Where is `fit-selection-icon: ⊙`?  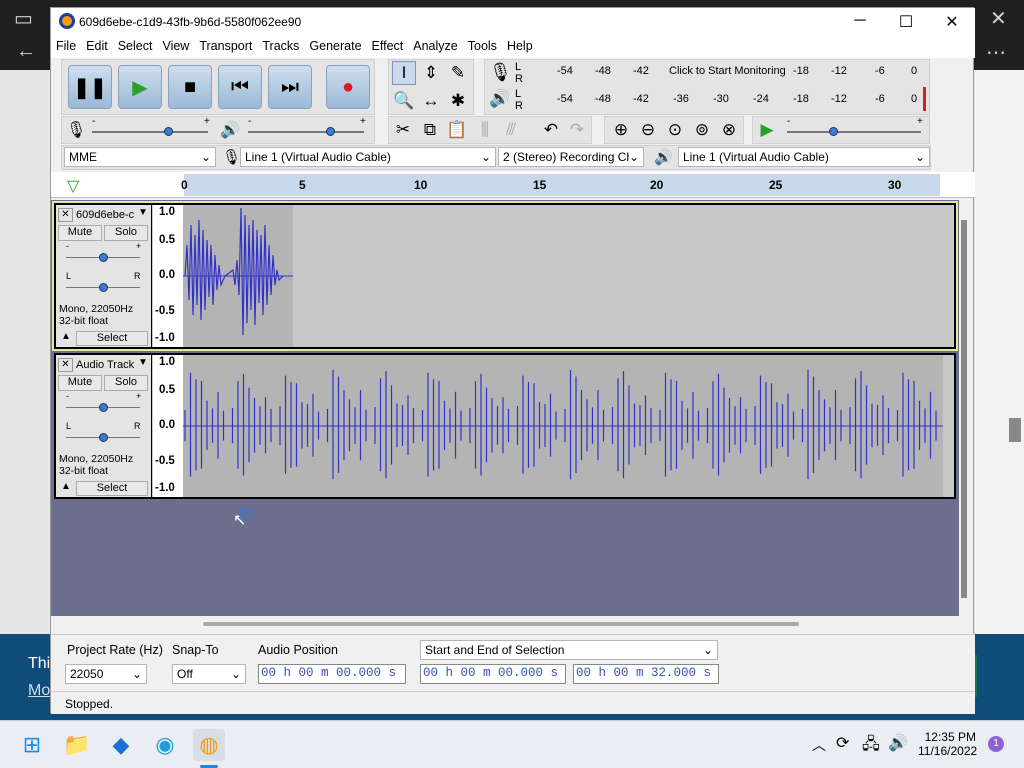 fit-selection-icon: ⊙ is located at coordinates (675, 130).